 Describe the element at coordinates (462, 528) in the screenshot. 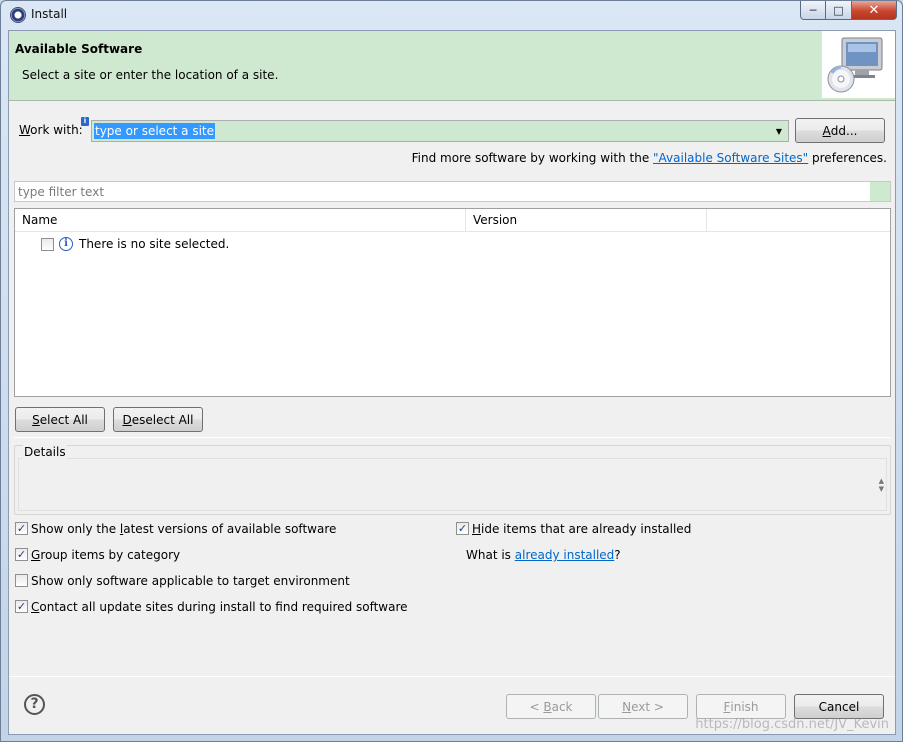

I see `hide-installed-checkbox: ✓` at that location.